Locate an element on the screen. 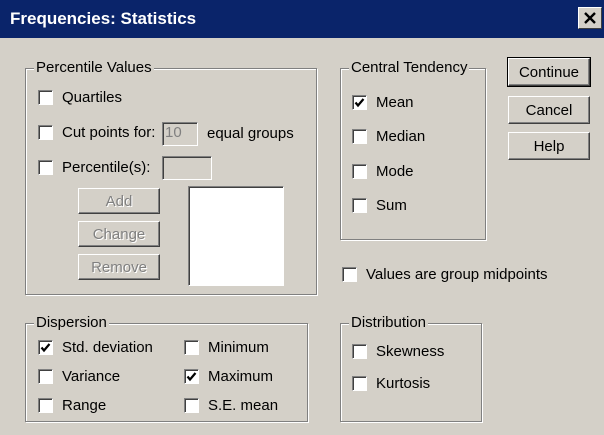 This screenshot has height=435, width=604. group-midpoints-label: Values are group midpoints is located at coordinates (457, 274).